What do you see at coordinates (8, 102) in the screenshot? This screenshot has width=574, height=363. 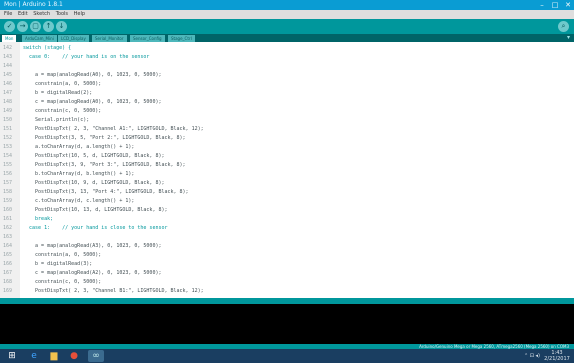 I see `line-number: 148` at bounding box center [8, 102].